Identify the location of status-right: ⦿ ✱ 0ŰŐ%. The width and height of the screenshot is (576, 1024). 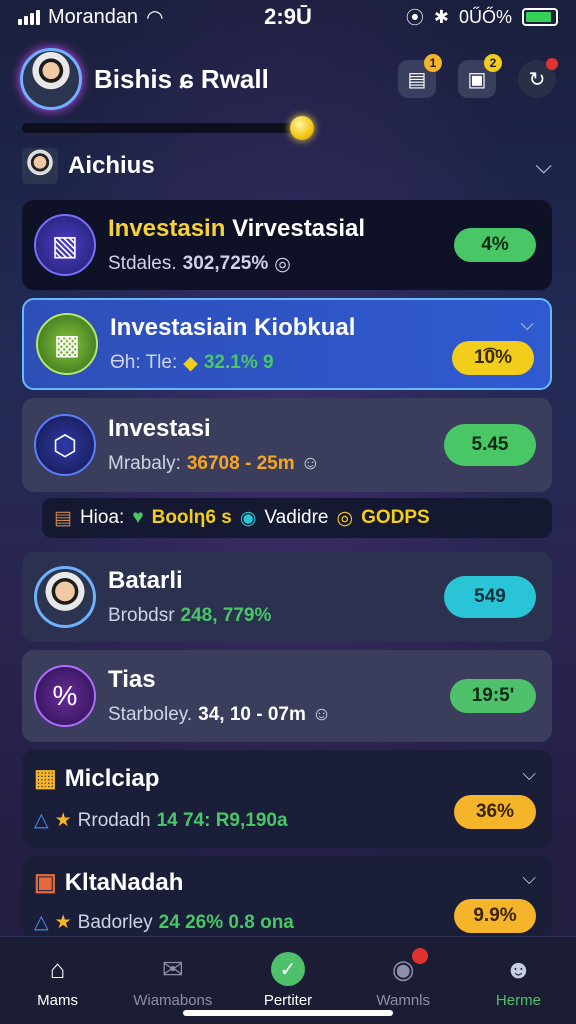
(458, 17).